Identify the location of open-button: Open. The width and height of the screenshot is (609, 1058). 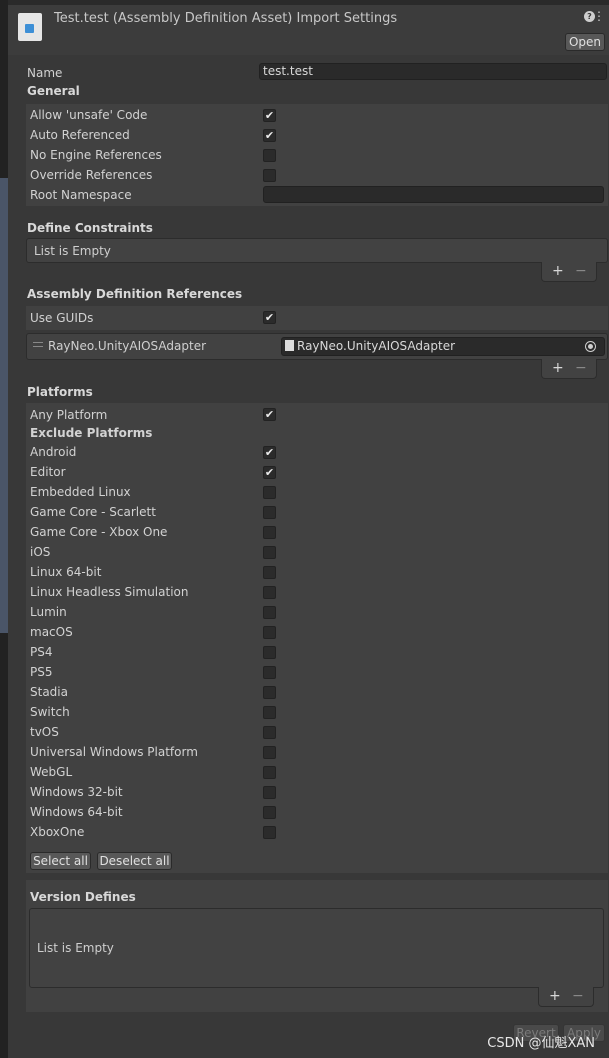
(585, 42).